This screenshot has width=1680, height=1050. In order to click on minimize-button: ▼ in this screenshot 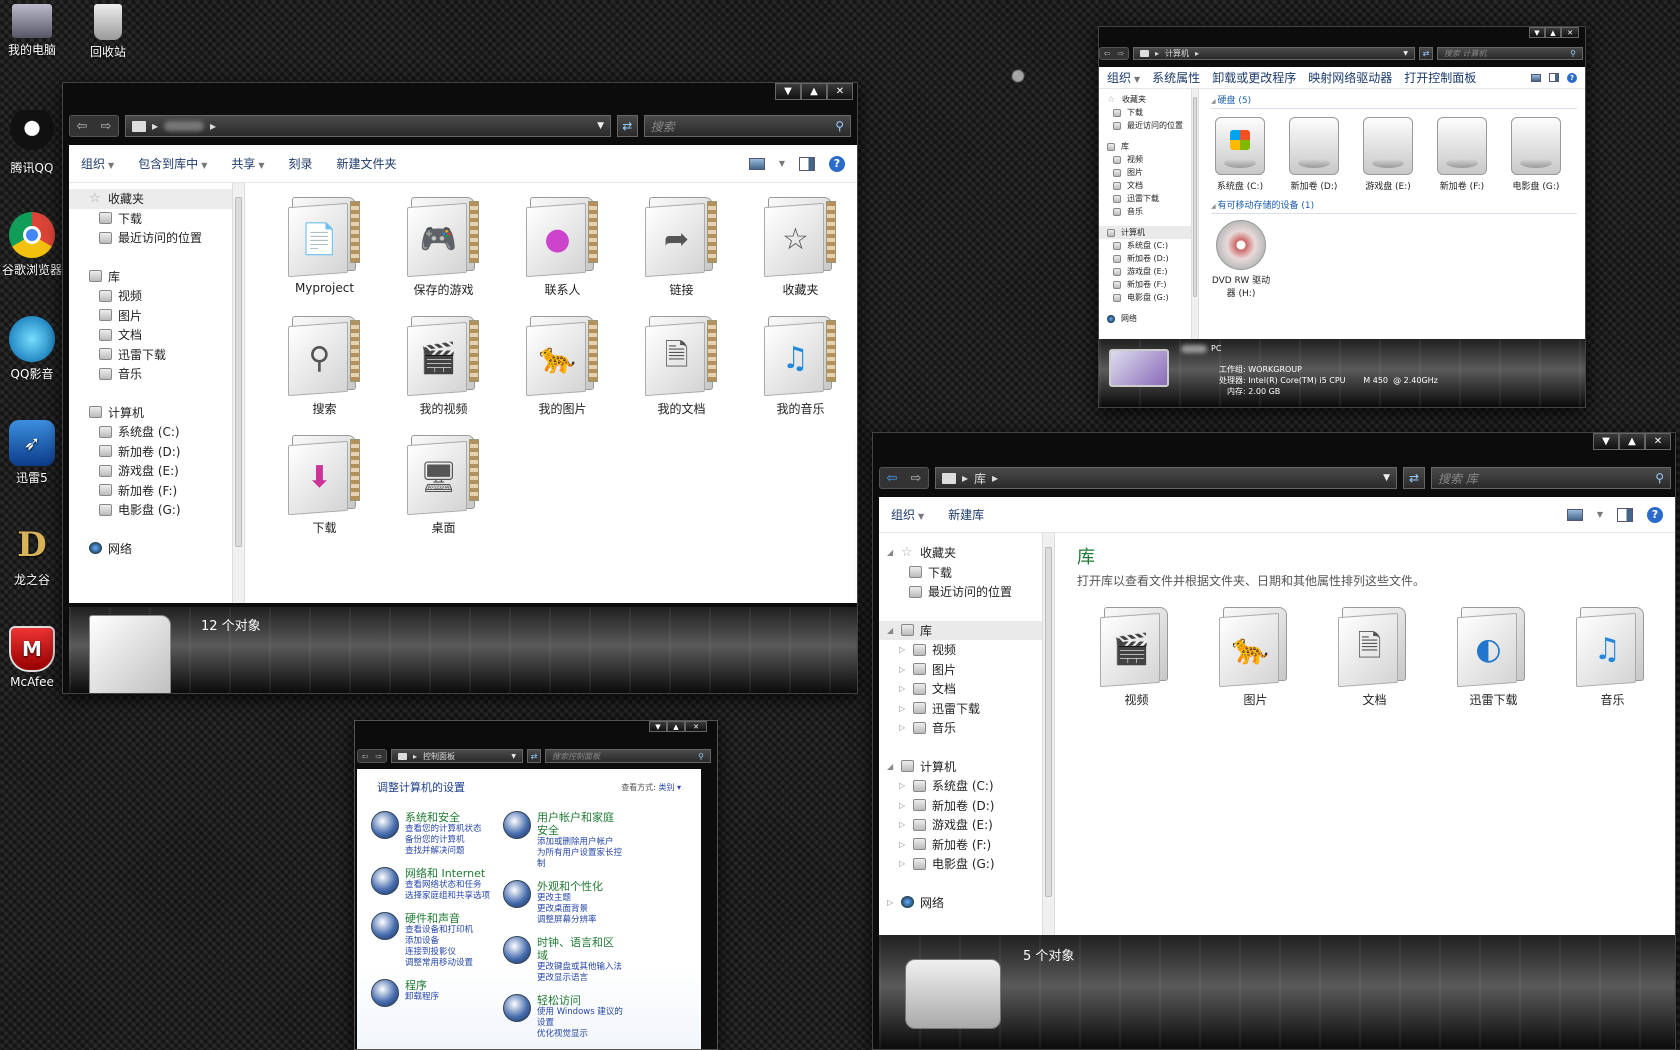, I will do `click(1606, 441)`.